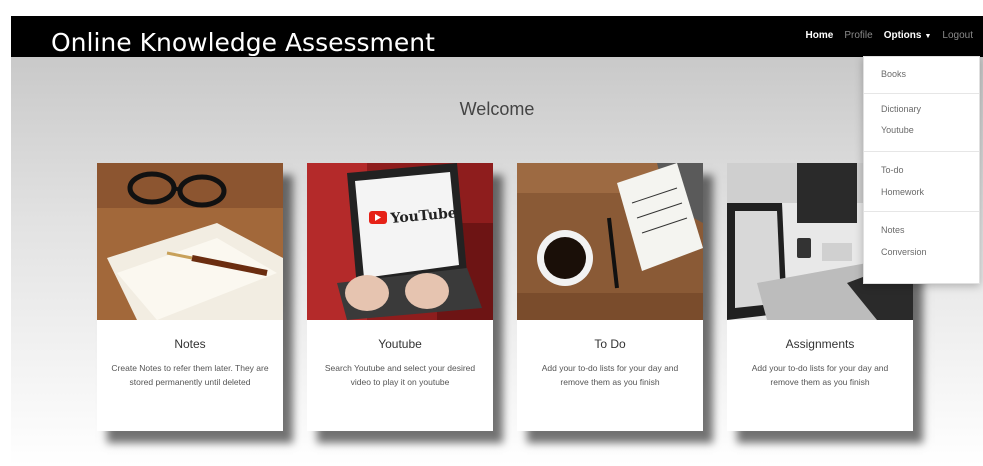 This screenshot has height=466, width=983. What do you see at coordinates (902, 35) in the screenshot?
I see `nav-options-label: Options` at bounding box center [902, 35].